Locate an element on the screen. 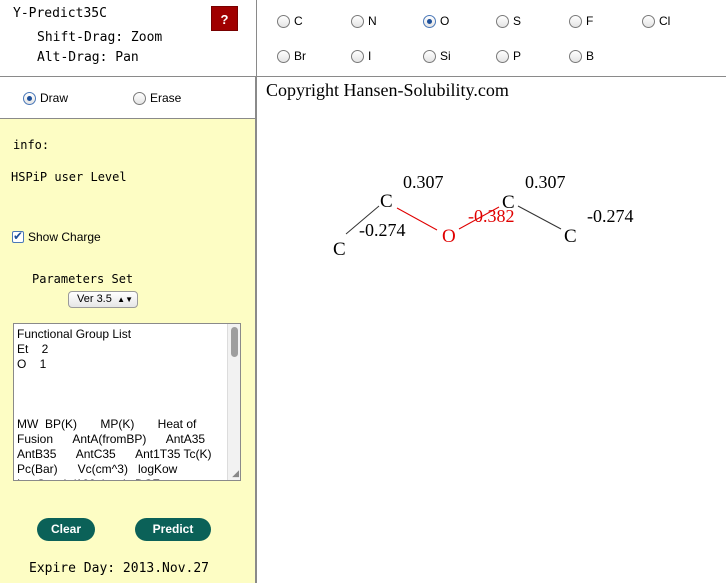 The height and width of the screenshot is (583, 726). info-label: info: is located at coordinates (31, 145).